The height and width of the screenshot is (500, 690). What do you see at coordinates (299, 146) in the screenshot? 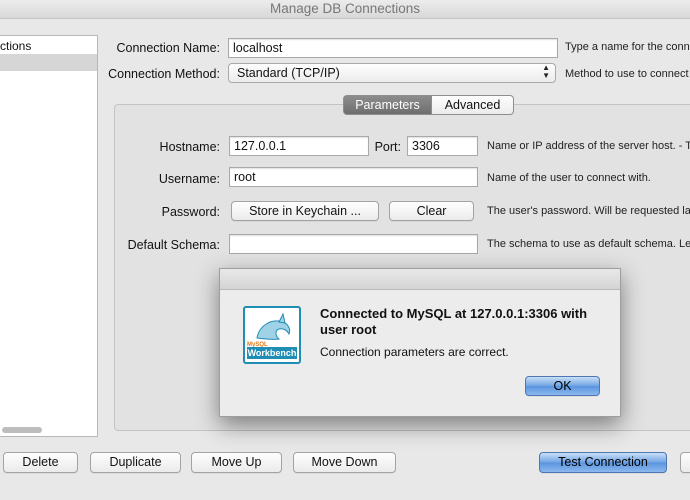
I see `hostname-input: 127.0.0.1` at bounding box center [299, 146].